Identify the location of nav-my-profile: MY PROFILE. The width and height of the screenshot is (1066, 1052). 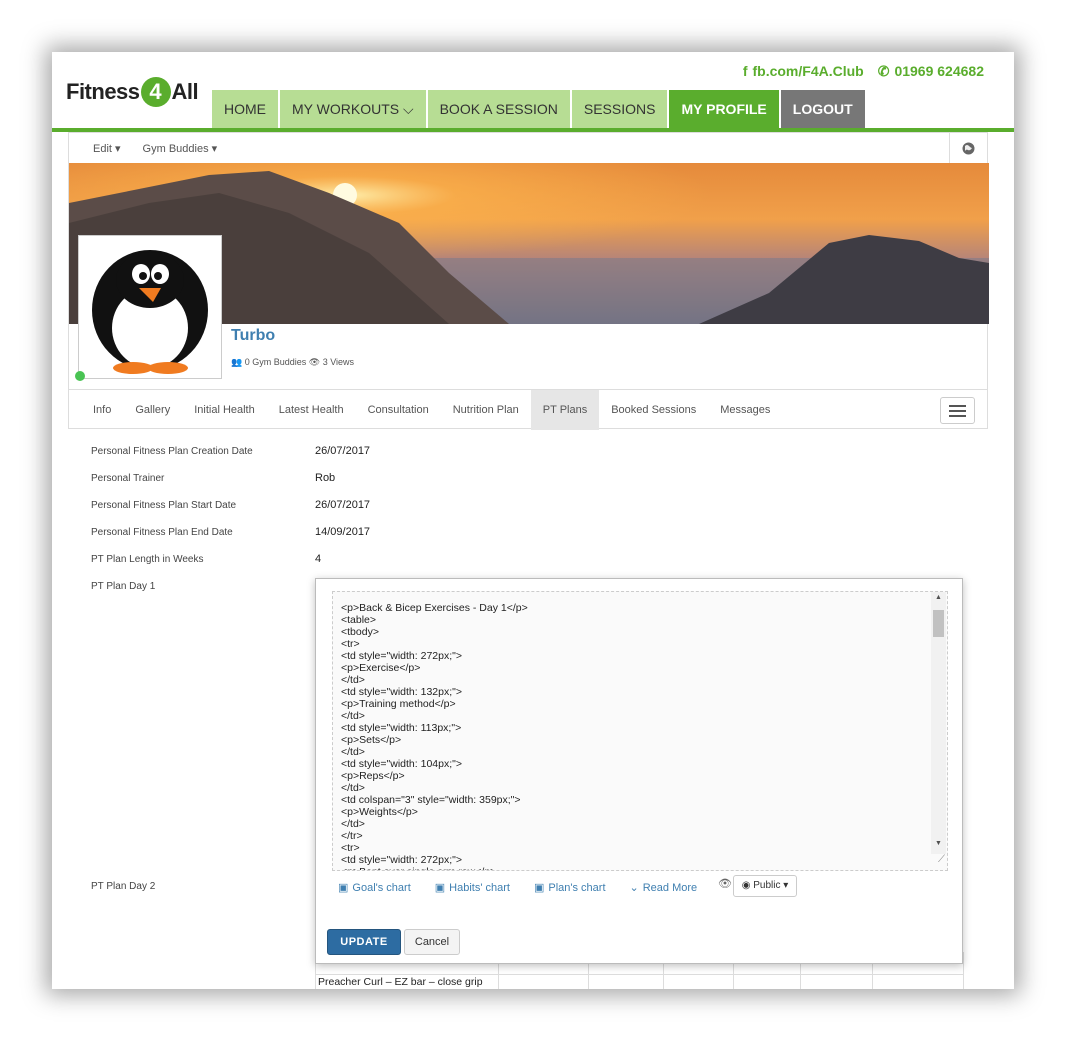
(724, 109).